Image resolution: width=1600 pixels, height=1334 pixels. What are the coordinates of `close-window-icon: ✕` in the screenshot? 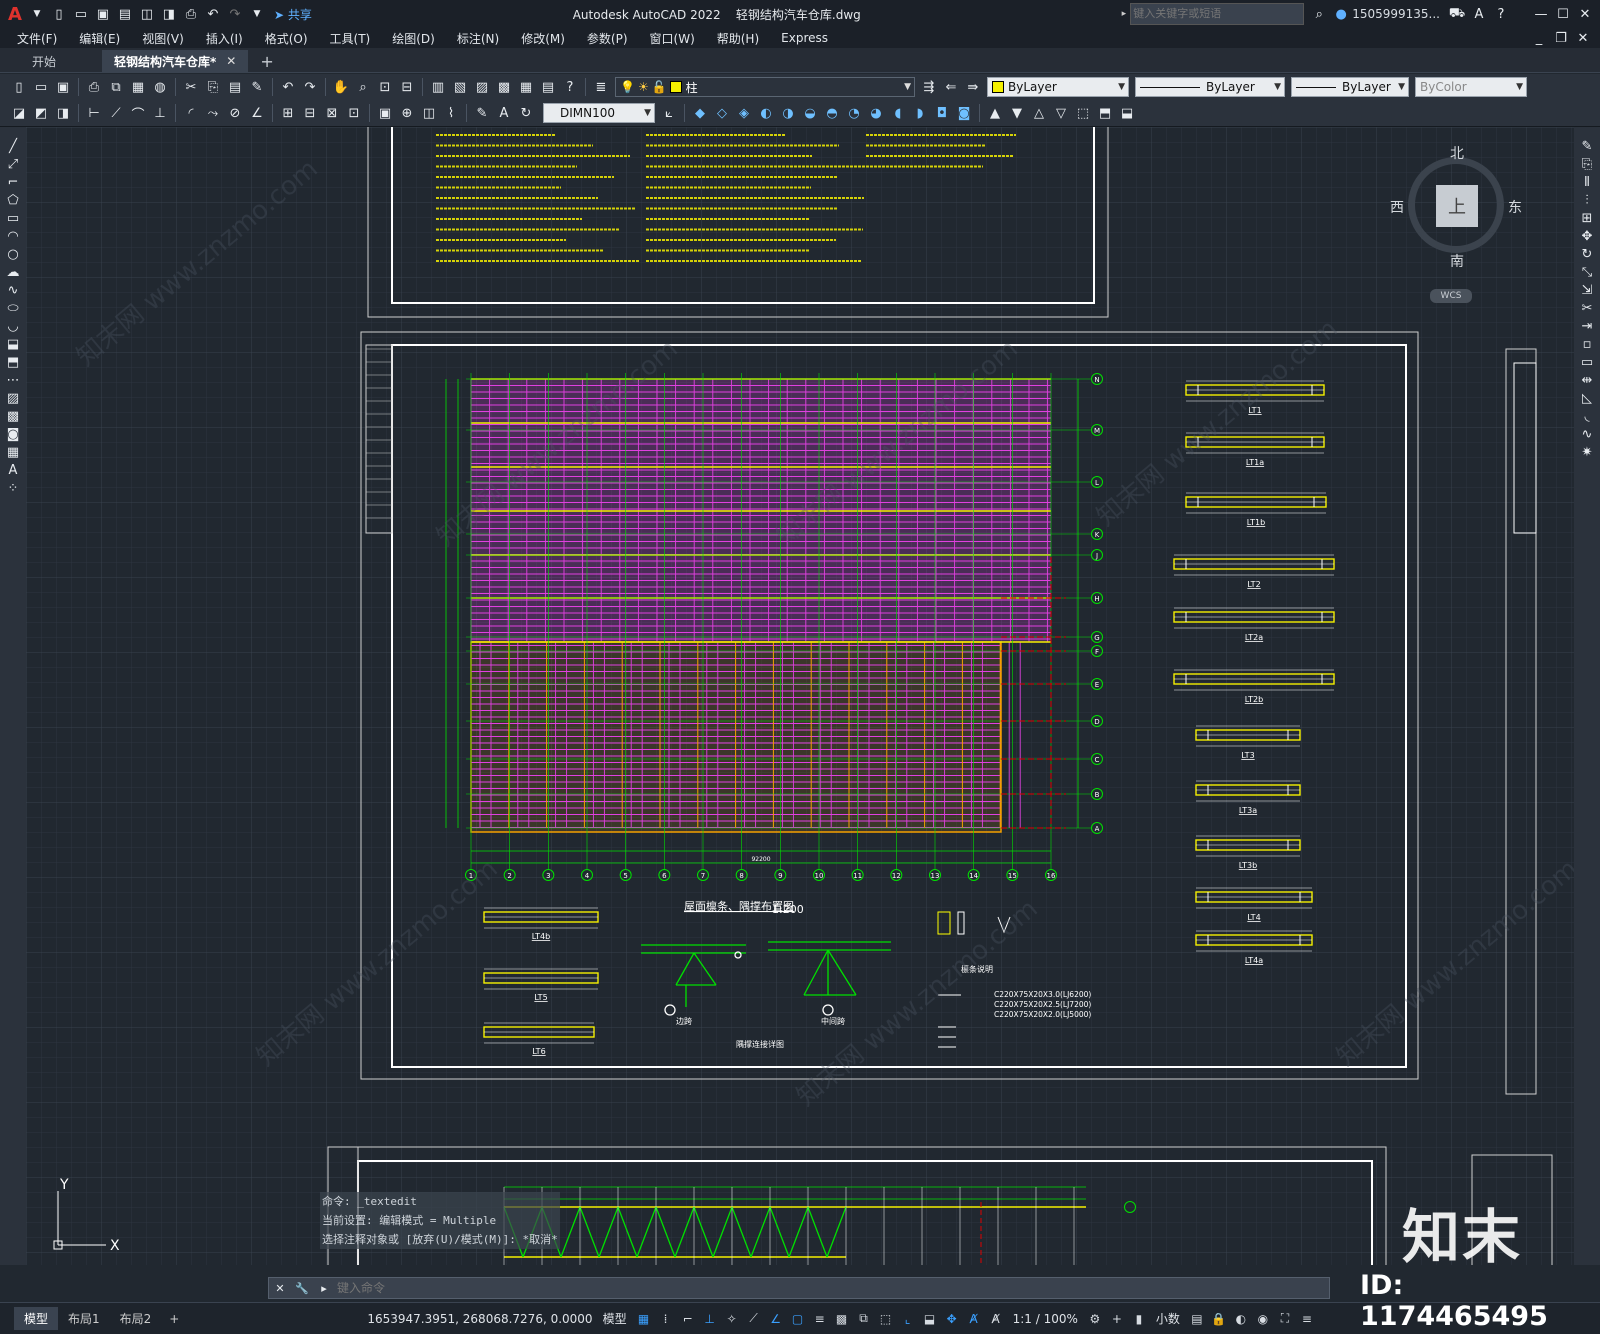 It's located at (1585, 14).